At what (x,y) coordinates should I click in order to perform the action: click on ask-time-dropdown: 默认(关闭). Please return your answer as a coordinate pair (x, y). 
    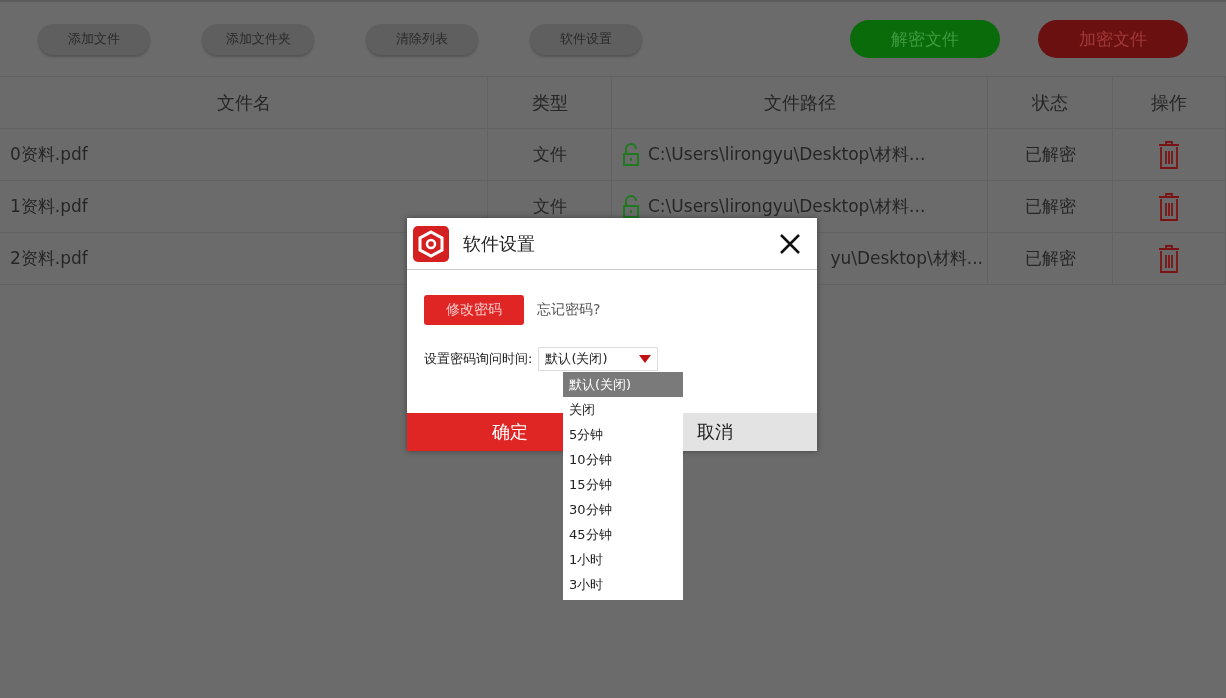
    Looking at the image, I should click on (598, 359).